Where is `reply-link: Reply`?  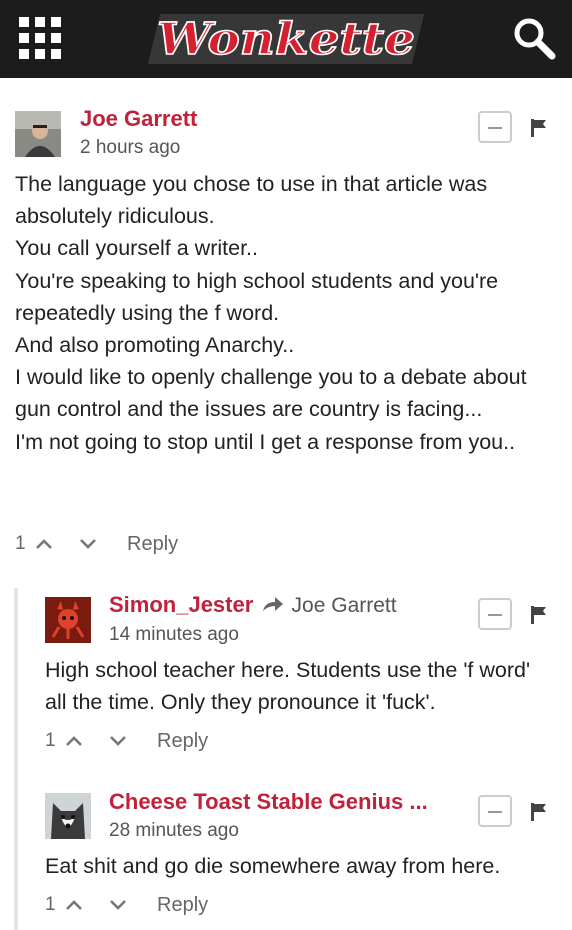 reply-link: Reply is located at coordinates (182, 905).